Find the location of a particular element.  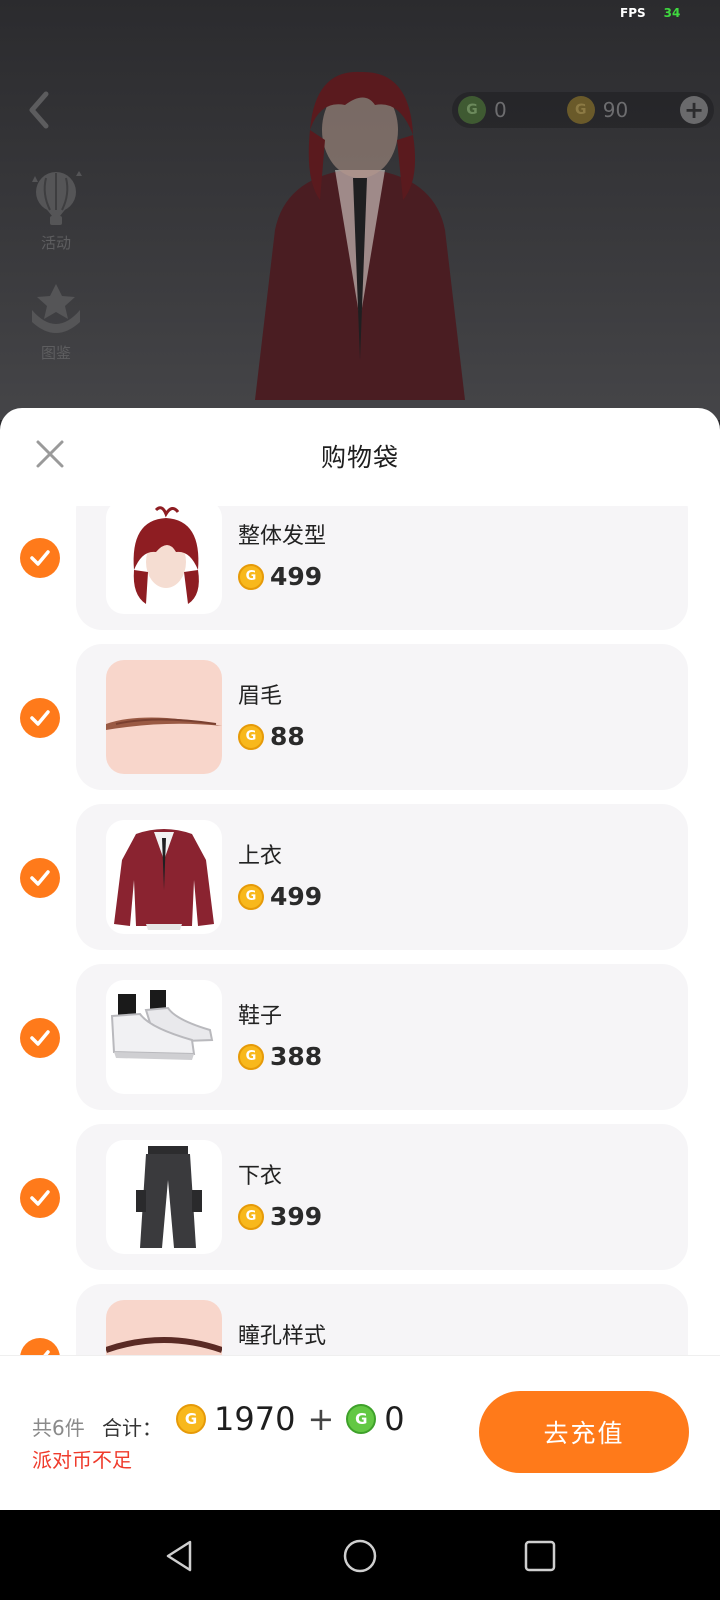

back-arrow-icon is located at coordinates (40, 110).